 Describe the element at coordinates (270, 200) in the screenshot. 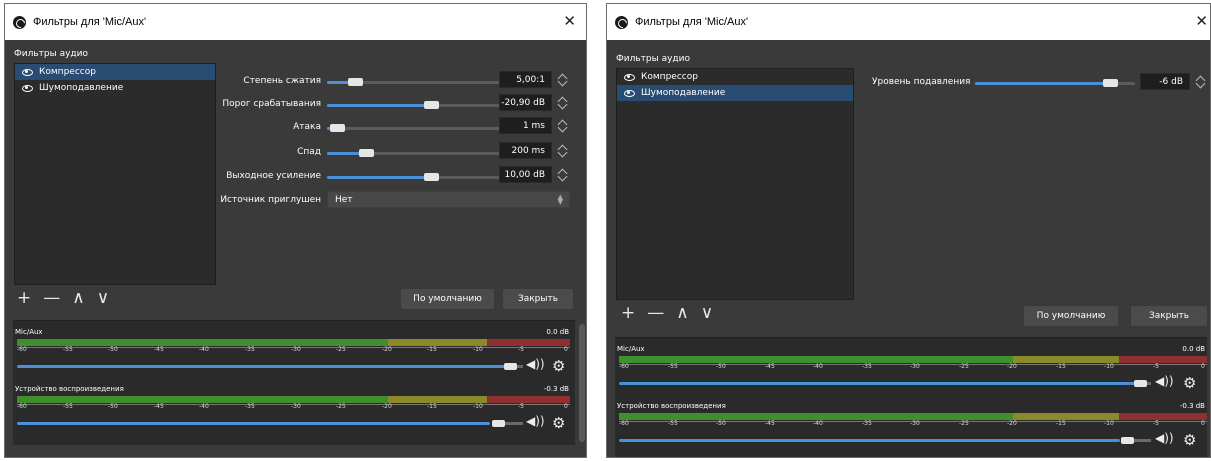

I see `sidechain-label: Источник приглушен` at that location.